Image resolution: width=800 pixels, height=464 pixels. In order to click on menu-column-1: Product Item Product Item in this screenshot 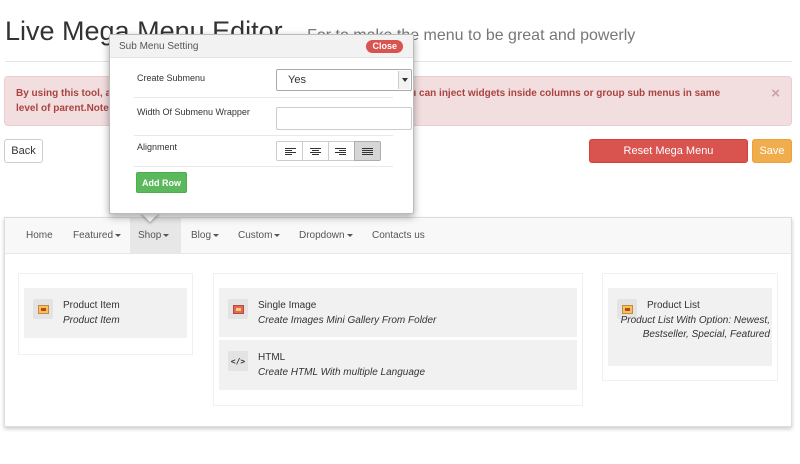, I will do `click(105, 314)`.